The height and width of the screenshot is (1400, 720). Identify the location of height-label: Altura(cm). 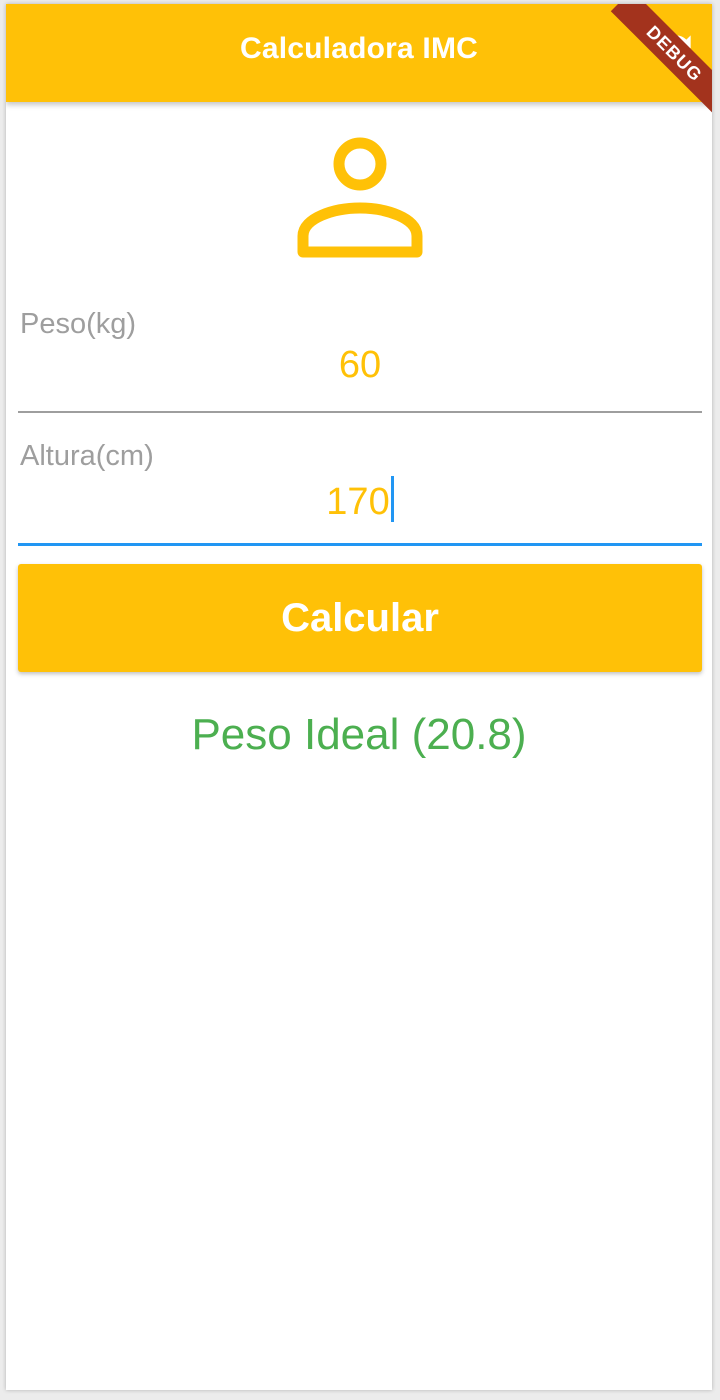
(87, 456).